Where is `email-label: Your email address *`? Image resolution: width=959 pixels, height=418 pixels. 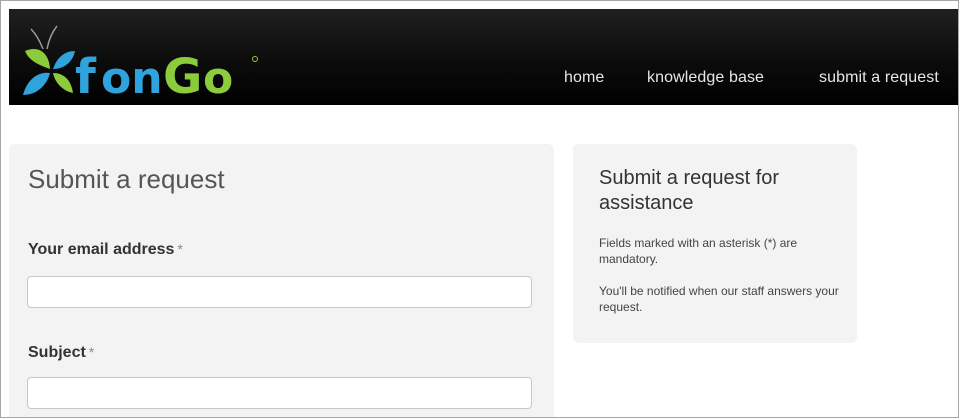
email-label: Your email address * is located at coordinates (105, 250).